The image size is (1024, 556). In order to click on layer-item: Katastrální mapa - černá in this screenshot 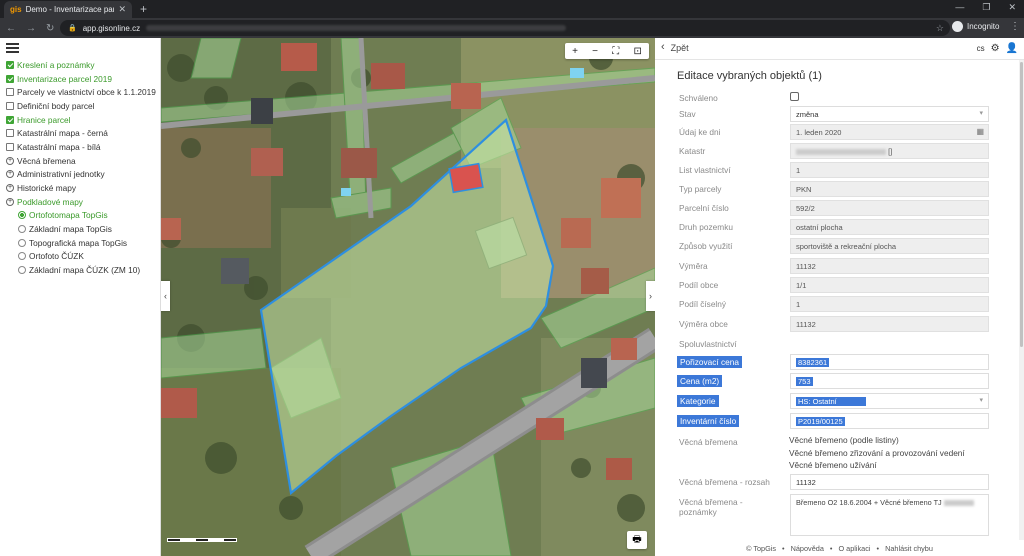, I will do `click(81, 133)`.